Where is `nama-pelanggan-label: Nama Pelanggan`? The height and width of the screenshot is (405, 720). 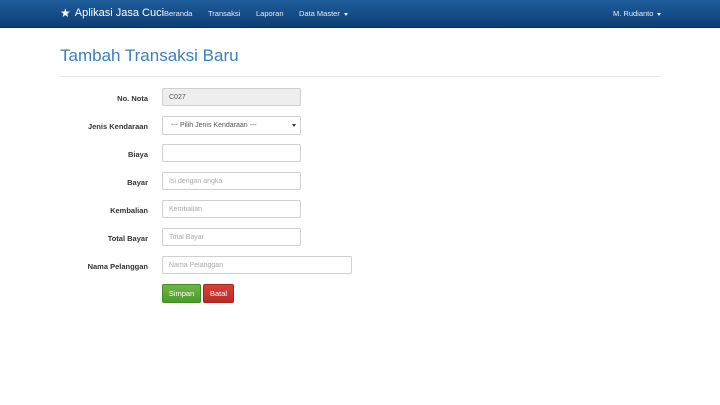
nama-pelanggan-label: Nama Pelanggan is located at coordinates (117, 266).